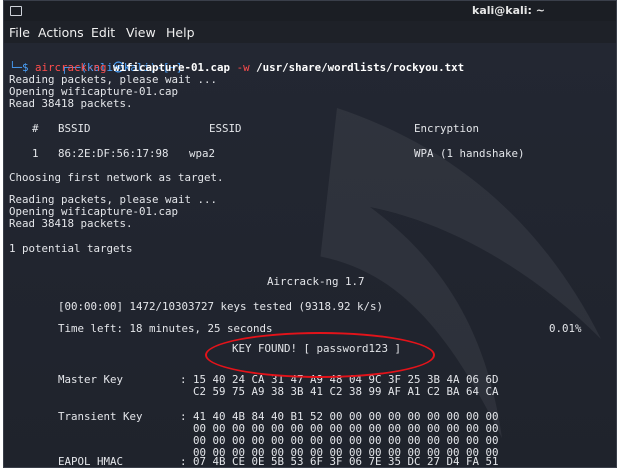 This screenshot has width=618, height=473. What do you see at coordinates (35, 128) in the screenshot?
I see `table-header-hash: #` at bounding box center [35, 128].